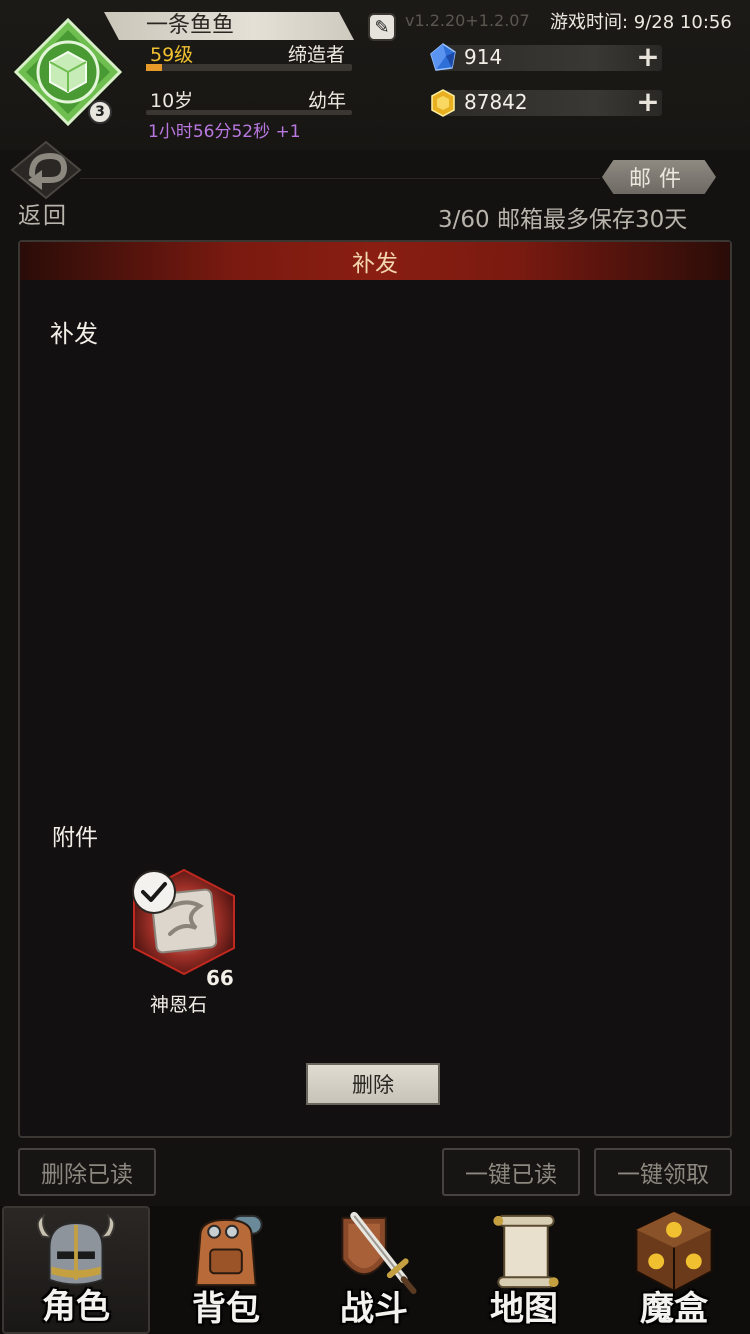 This screenshot has height=1334, width=750. I want to click on mailbox-capacity: 3/60 邮箱最多保存30天, so click(563, 220).